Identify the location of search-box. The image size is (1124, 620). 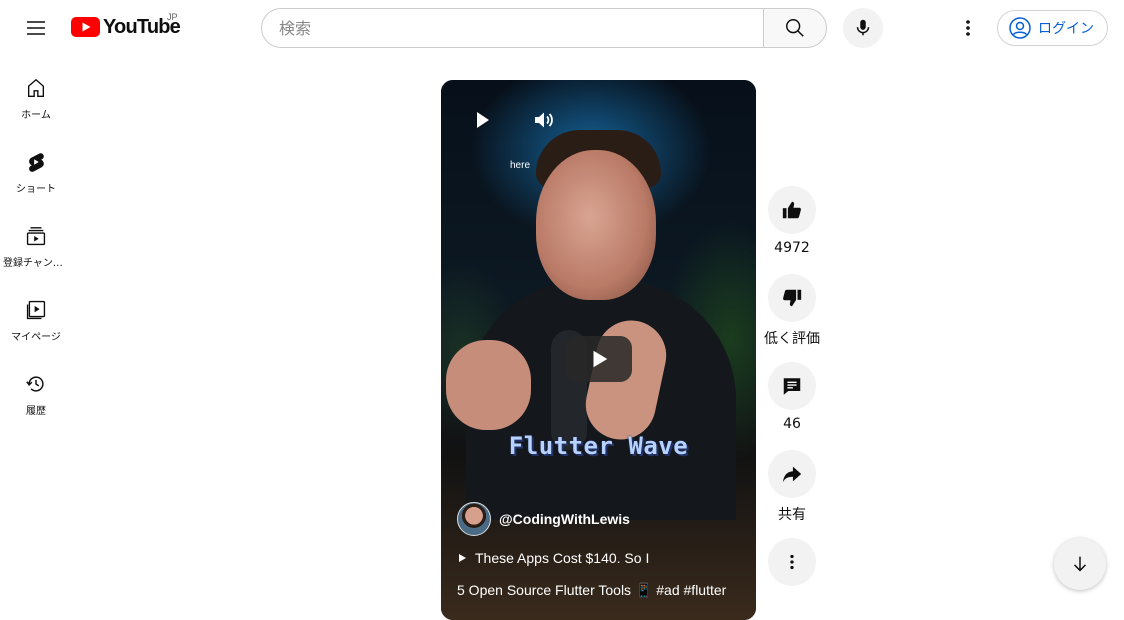
(512, 28).